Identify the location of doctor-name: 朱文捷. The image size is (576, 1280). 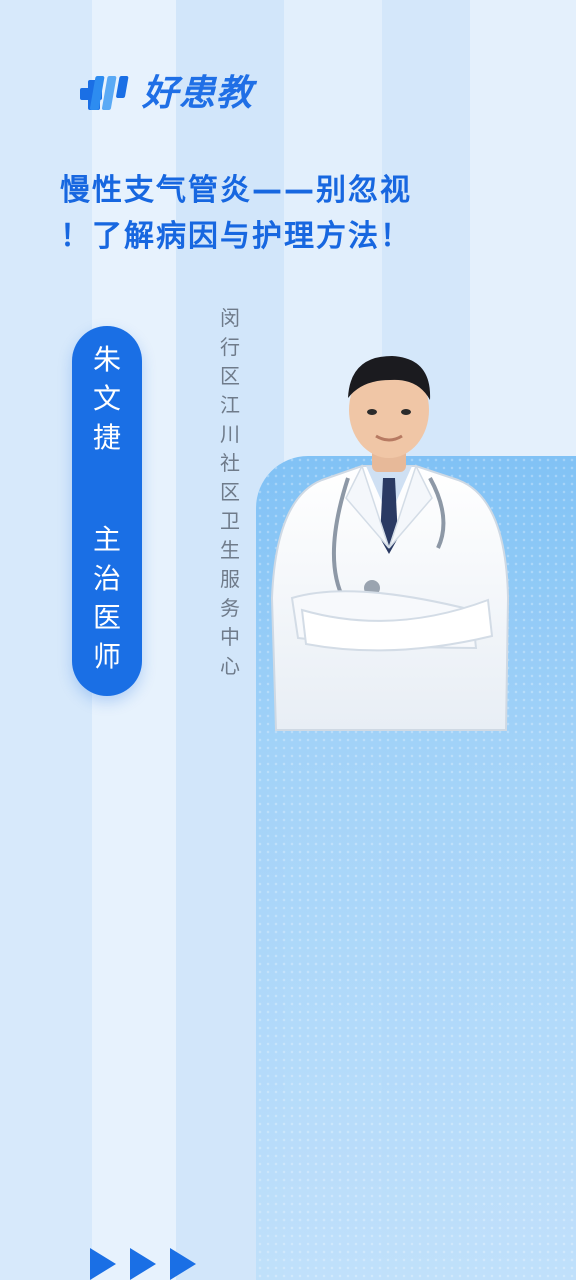
(106, 398).